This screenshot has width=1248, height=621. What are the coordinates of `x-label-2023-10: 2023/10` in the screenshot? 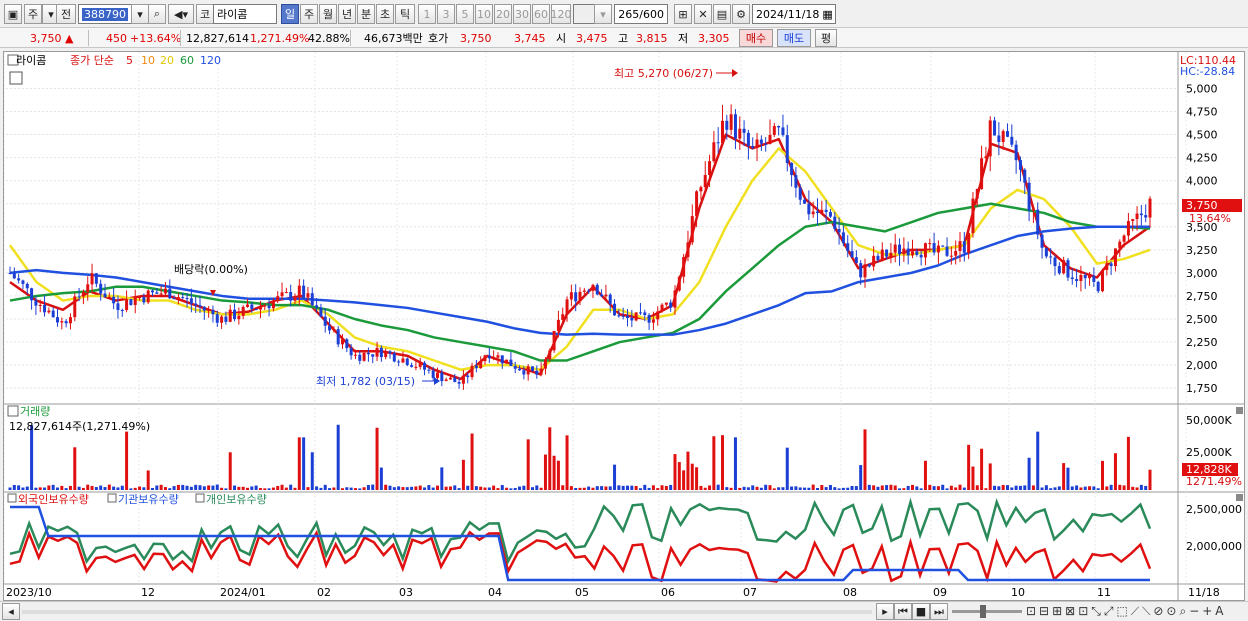 It's located at (29, 592).